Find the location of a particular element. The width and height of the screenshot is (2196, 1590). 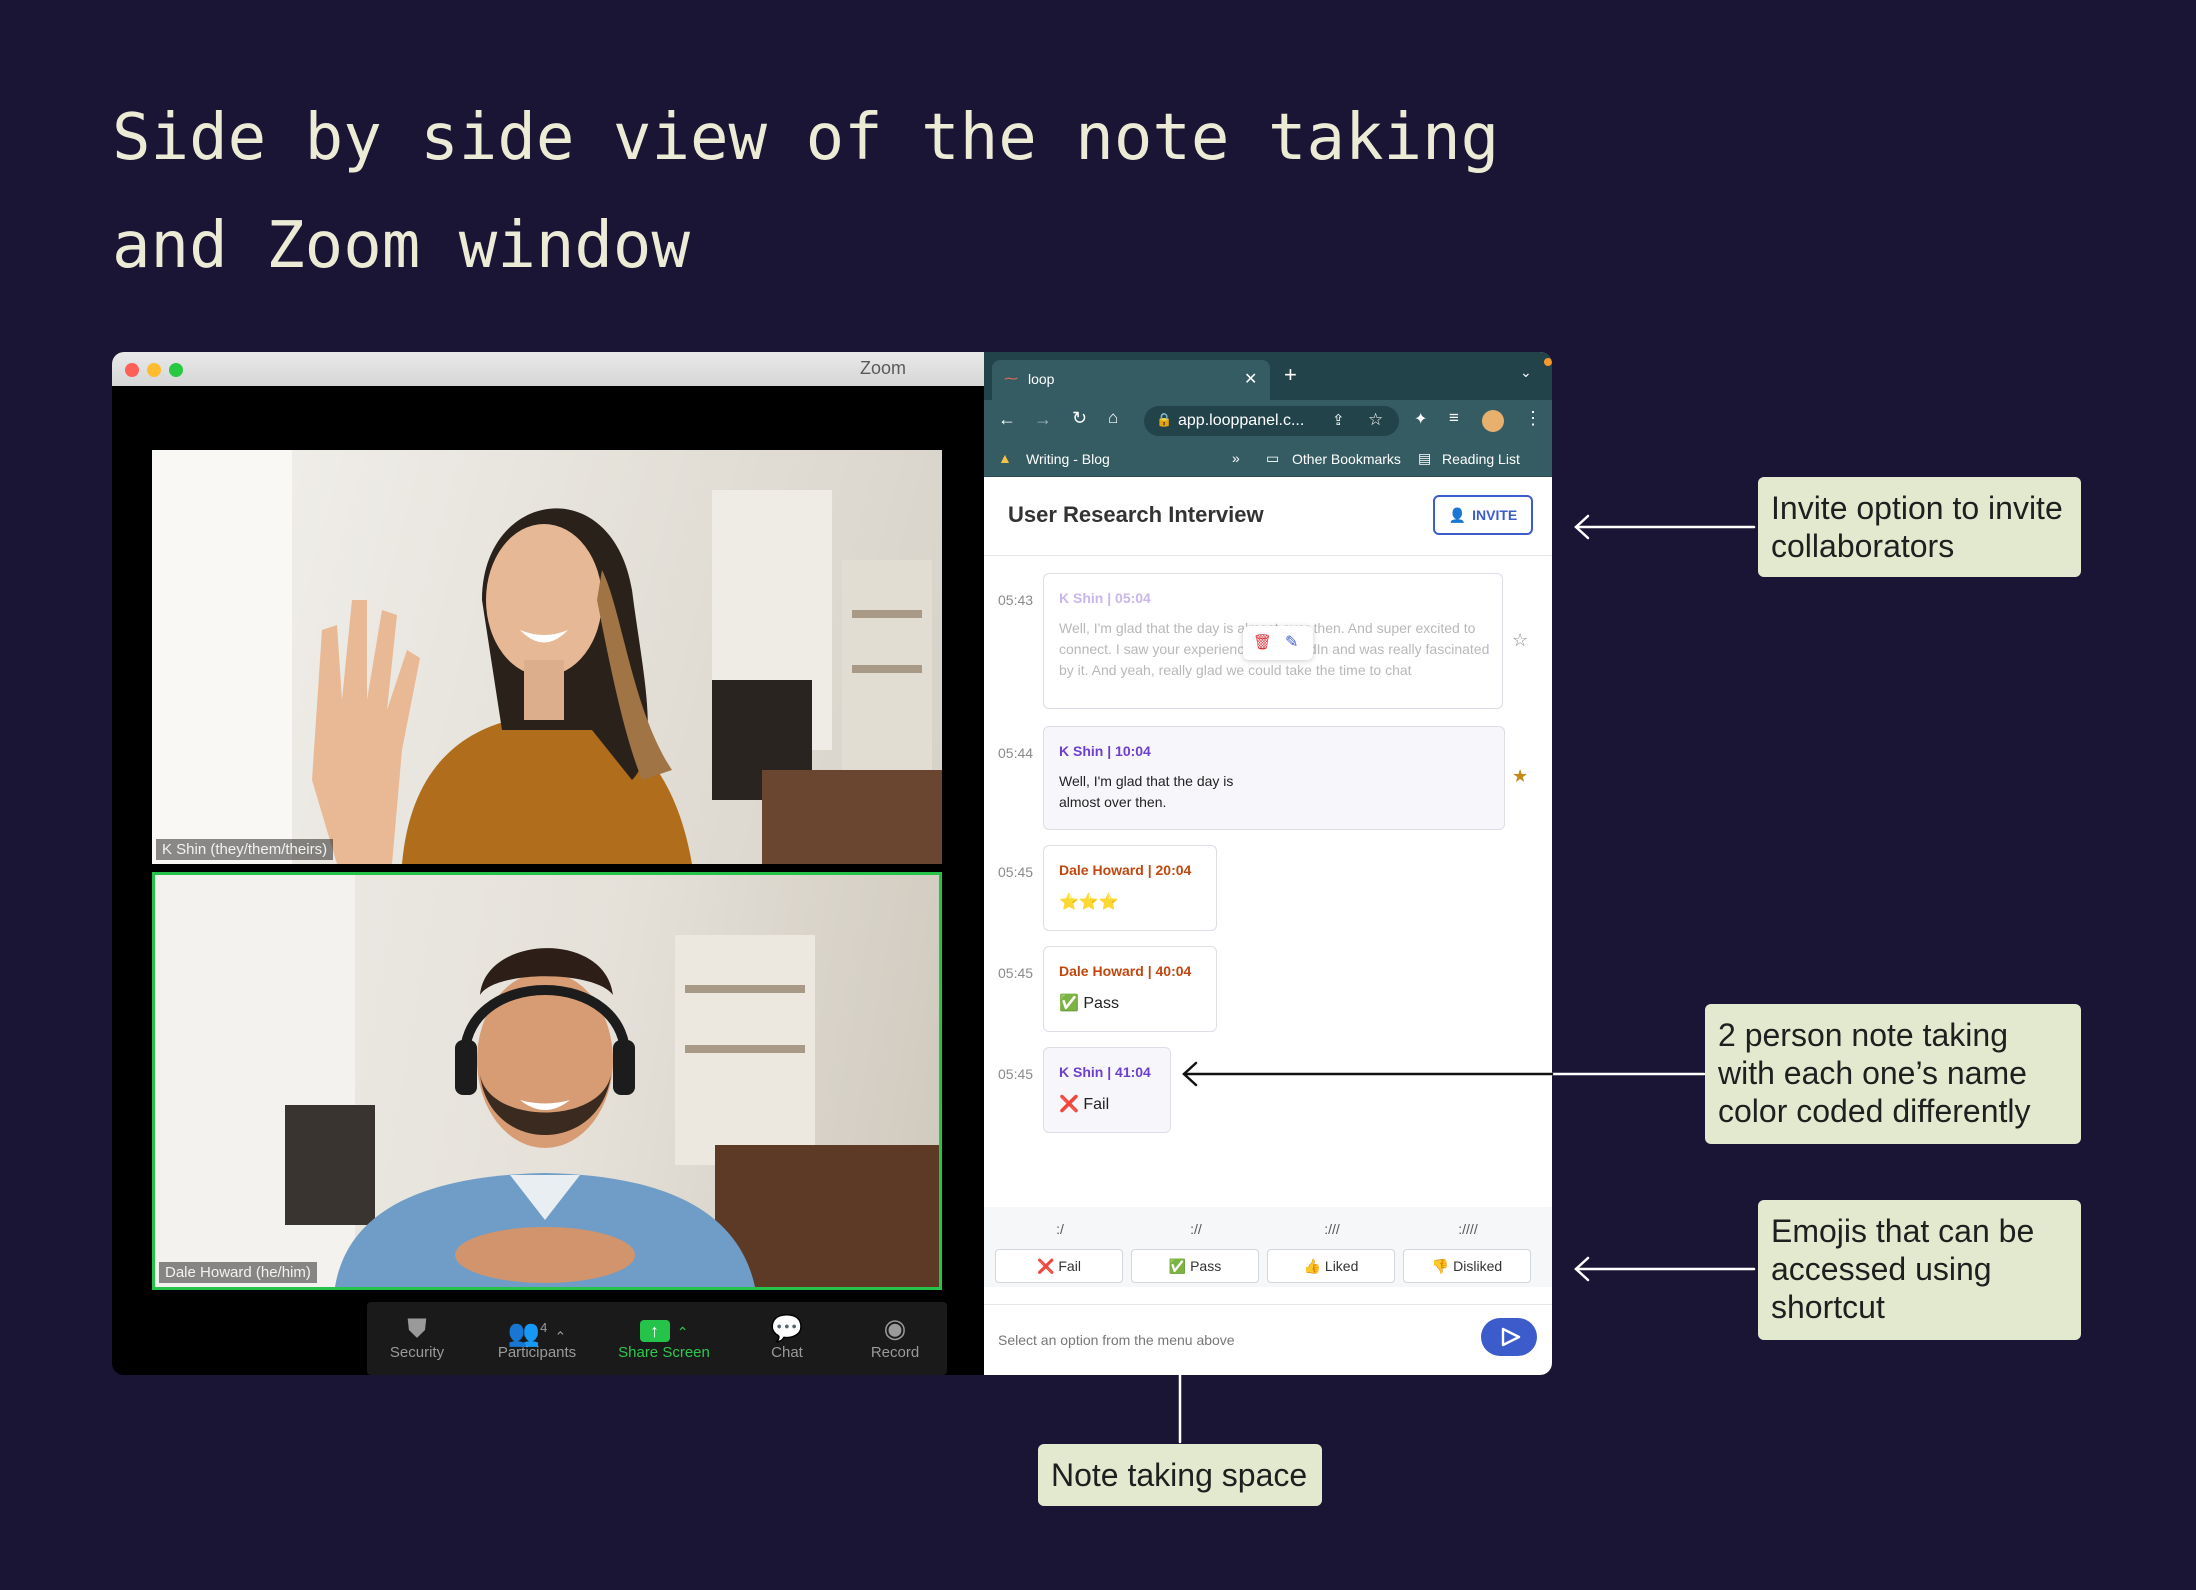

note-space-callout: Note taking space is located at coordinates (1180, 1475).